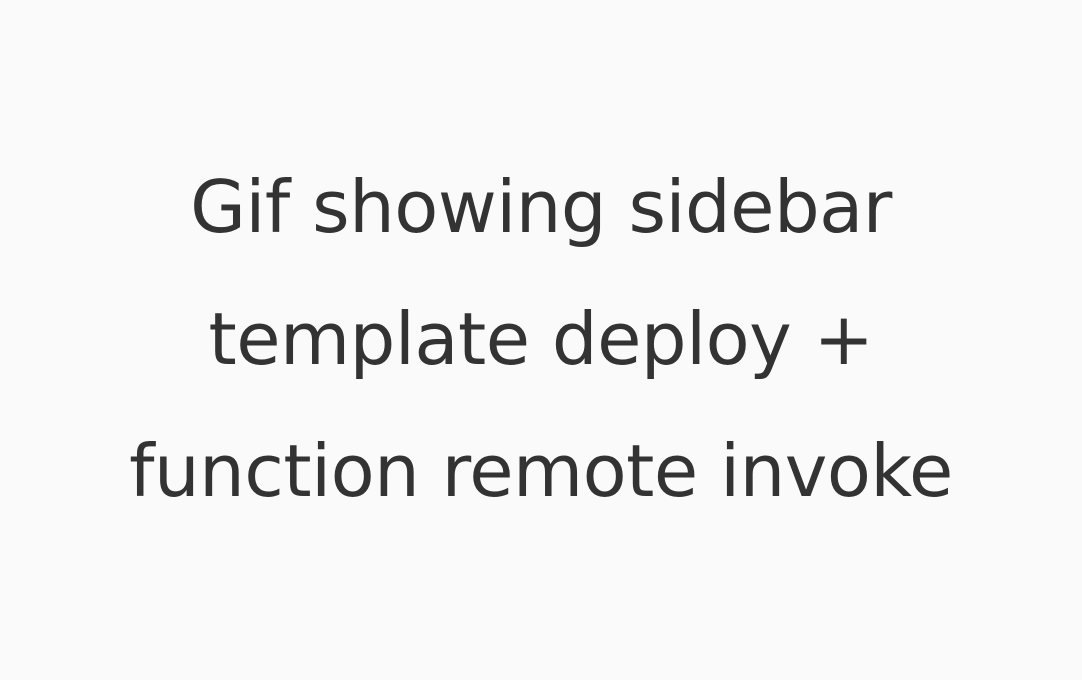 This screenshot has height=680, width=1082. What do you see at coordinates (541, 207) in the screenshot?
I see `caption-line-1: Gif showing sidebar` at bounding box center [541, 207].